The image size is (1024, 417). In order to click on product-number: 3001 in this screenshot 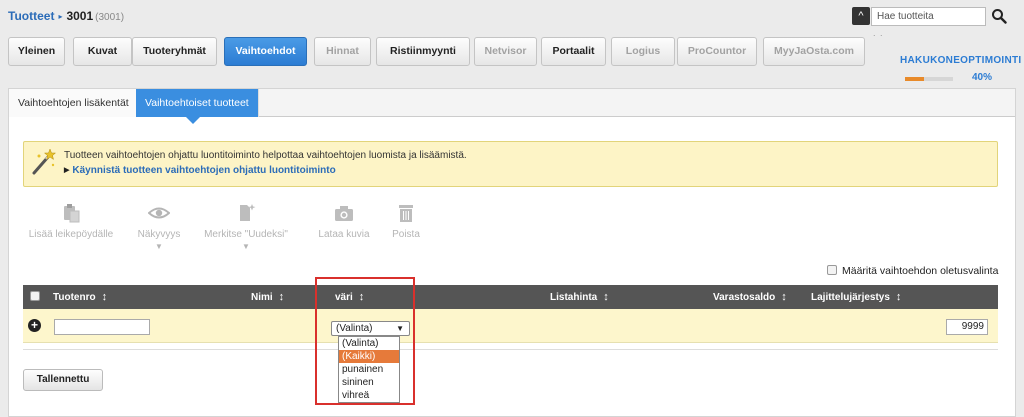, I will do `click(80, 16)`.